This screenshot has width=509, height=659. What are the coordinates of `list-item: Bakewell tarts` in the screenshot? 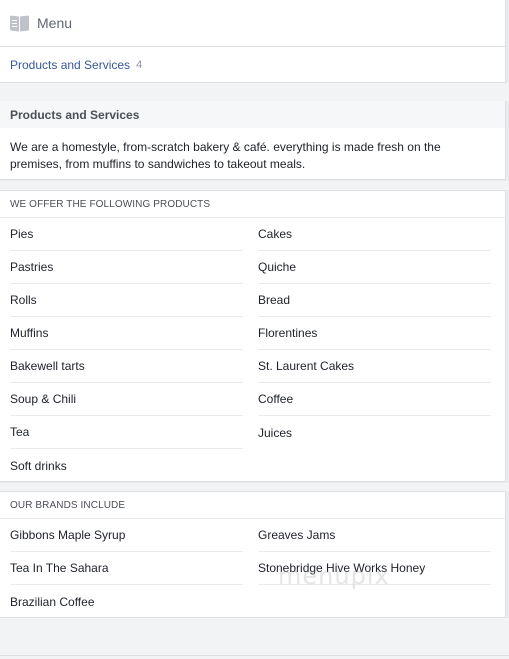 It's located at (126, 366).